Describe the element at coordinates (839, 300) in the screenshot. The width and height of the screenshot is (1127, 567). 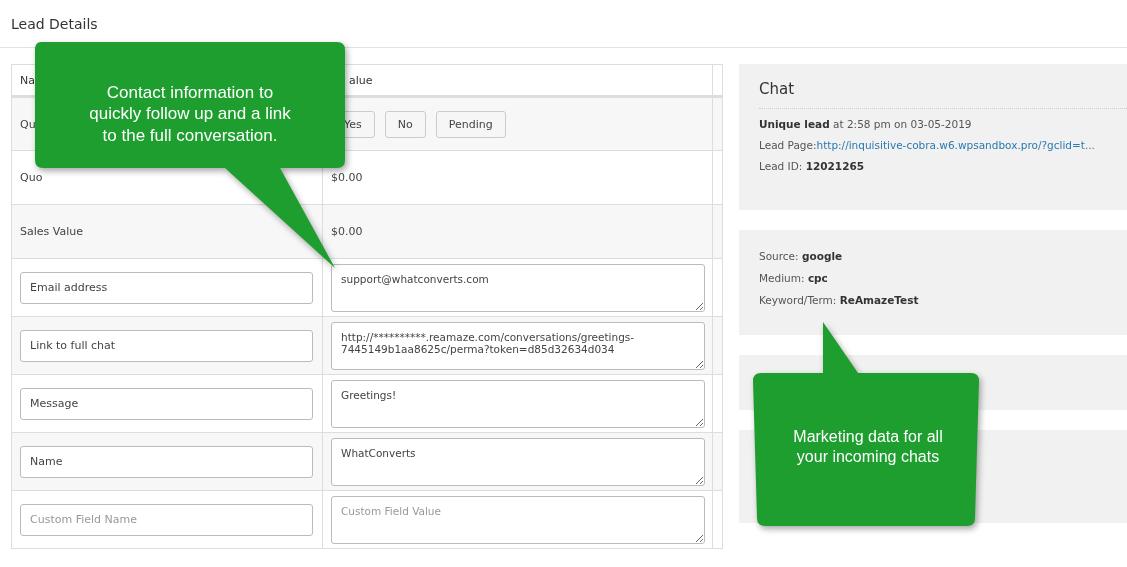
I see `info-line: Keyword/Term: ReAmazeTest` at that location.